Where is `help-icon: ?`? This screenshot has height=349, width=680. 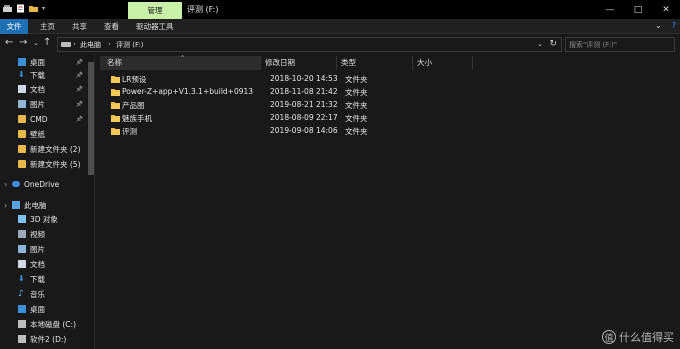
help-icon: ? is located at coordinates (674, 25).